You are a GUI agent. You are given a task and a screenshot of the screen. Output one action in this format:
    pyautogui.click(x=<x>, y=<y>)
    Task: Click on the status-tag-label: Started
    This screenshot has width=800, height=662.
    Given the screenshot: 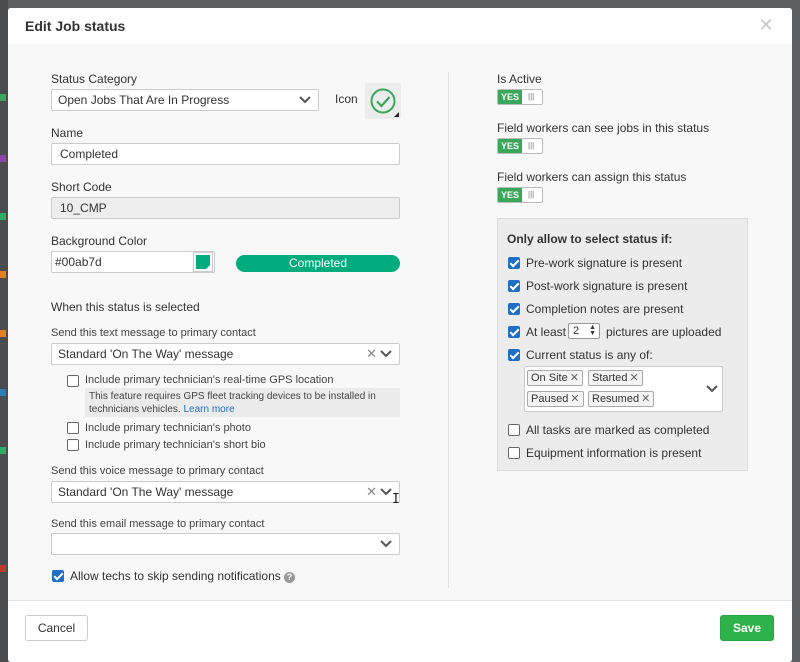 What is the action you would take?
    pyautogui.click(x=610, y=378)
    